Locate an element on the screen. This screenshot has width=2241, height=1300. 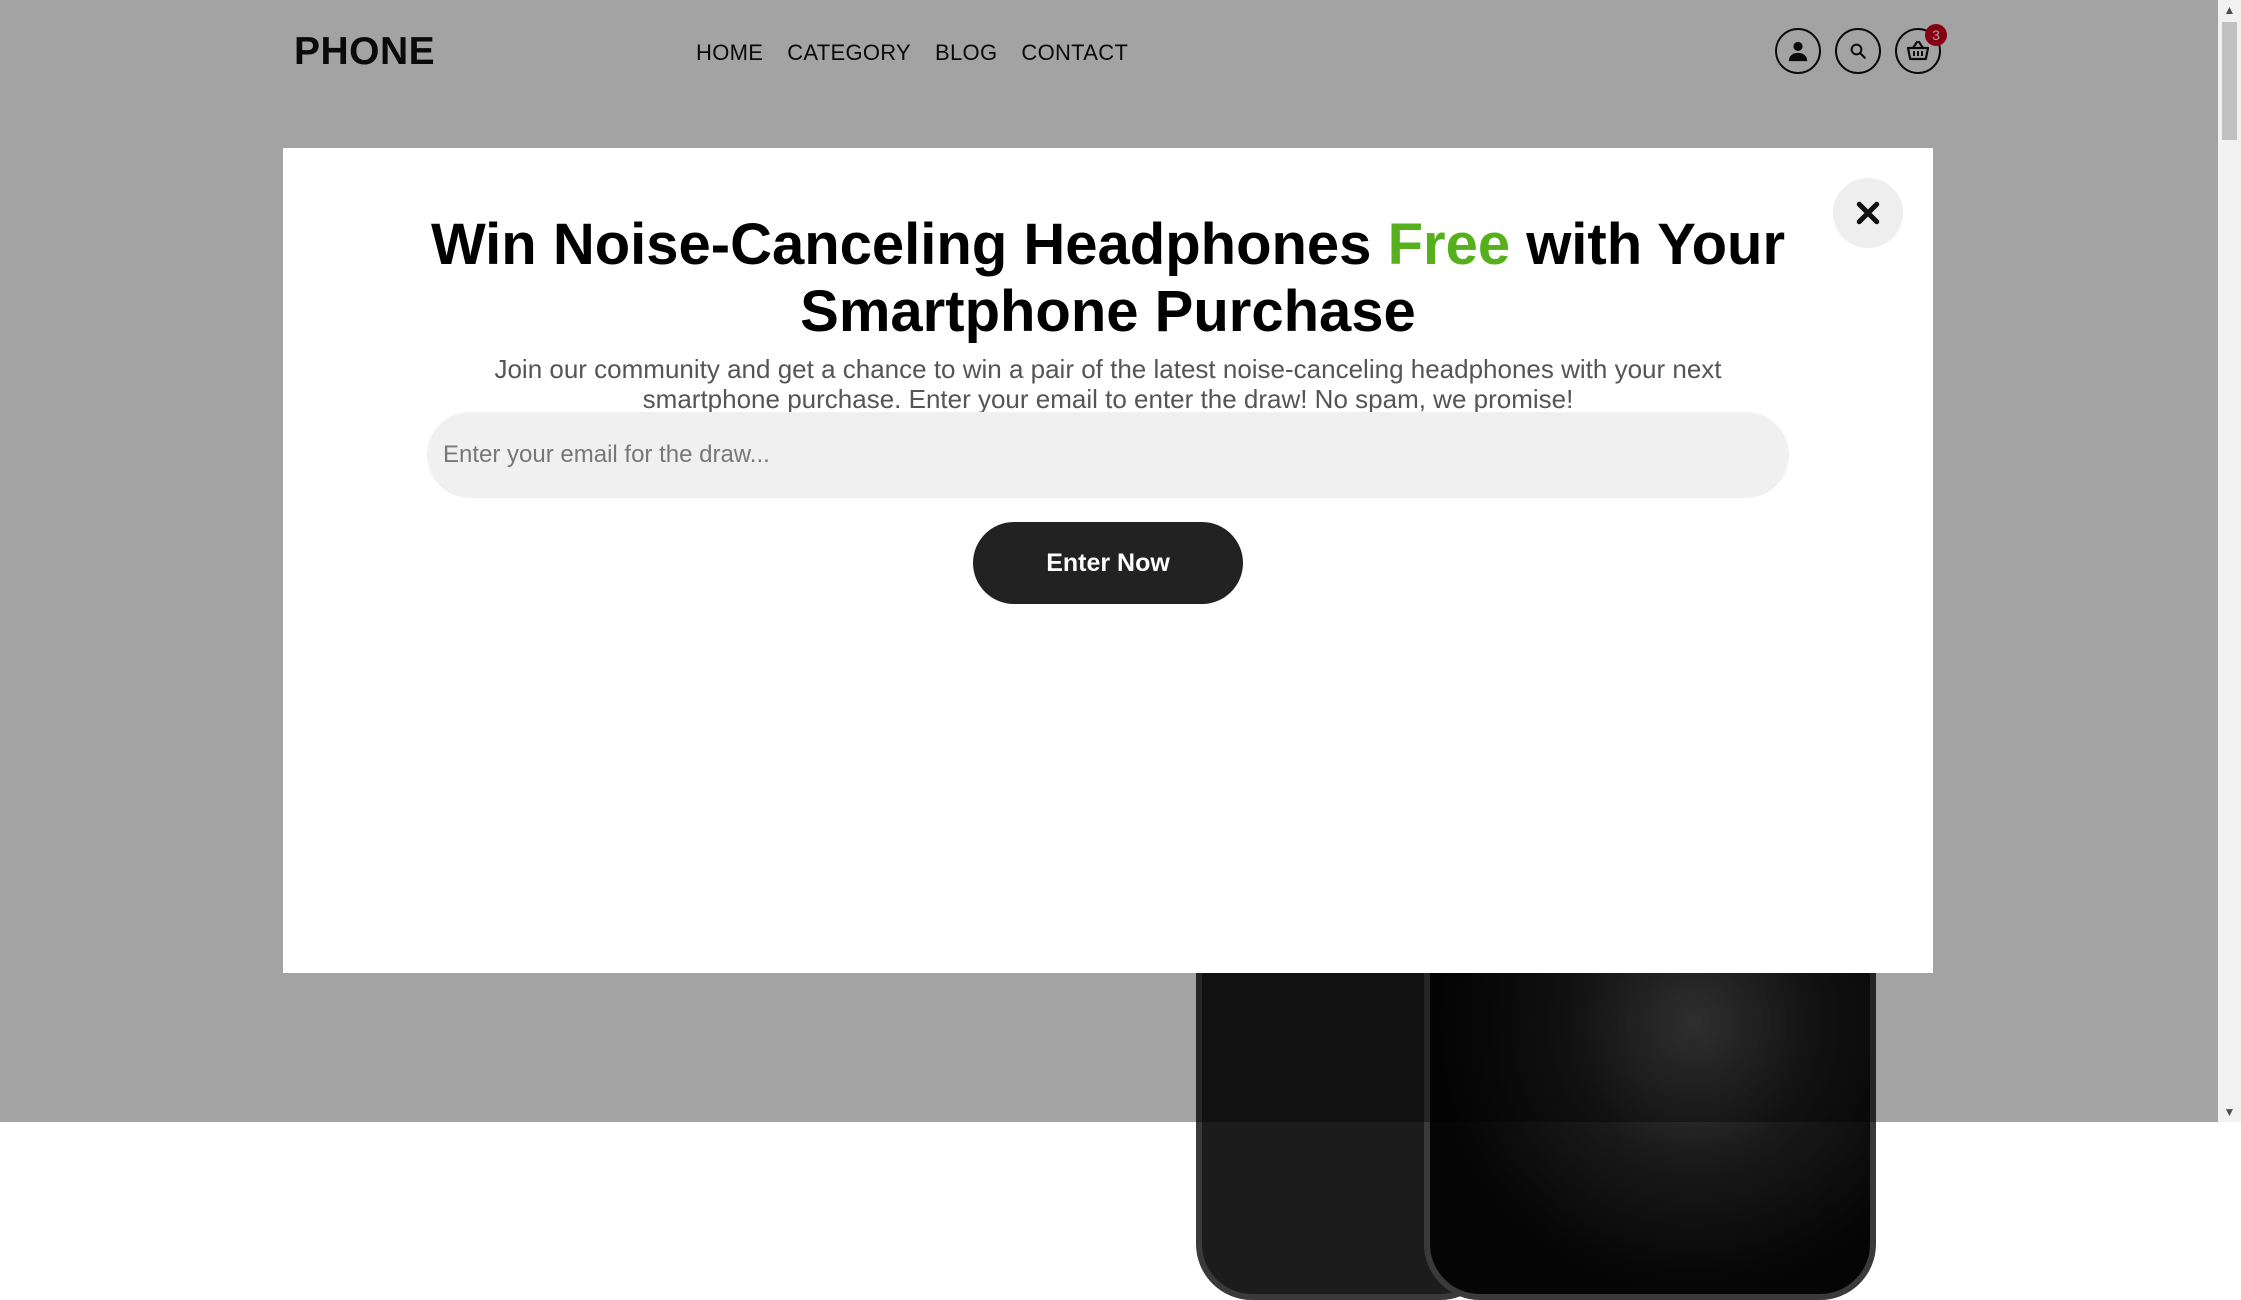
scroll-down-arrow-icon: ▼ is located at coordinates (2229, 1112).